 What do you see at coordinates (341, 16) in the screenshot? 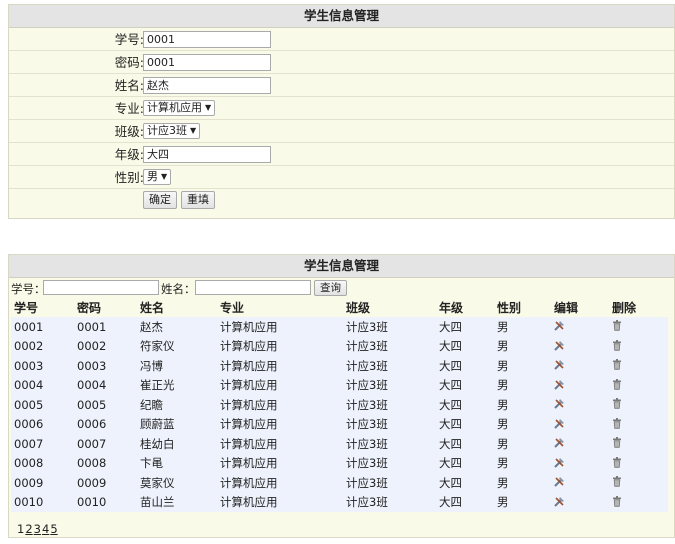
I see `form-title: 学生信息管理` at bounding box center [341, 16].